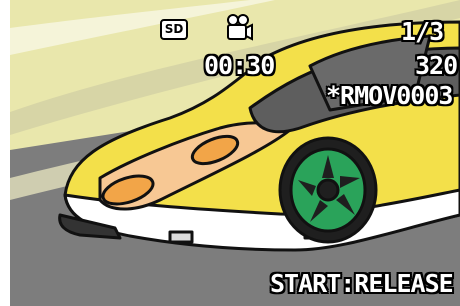 The width and height of the screenshot is (460, 306). Describe the element at coordinates (436, 65) in the screenshot. I see `movie-size: 320` at that location.